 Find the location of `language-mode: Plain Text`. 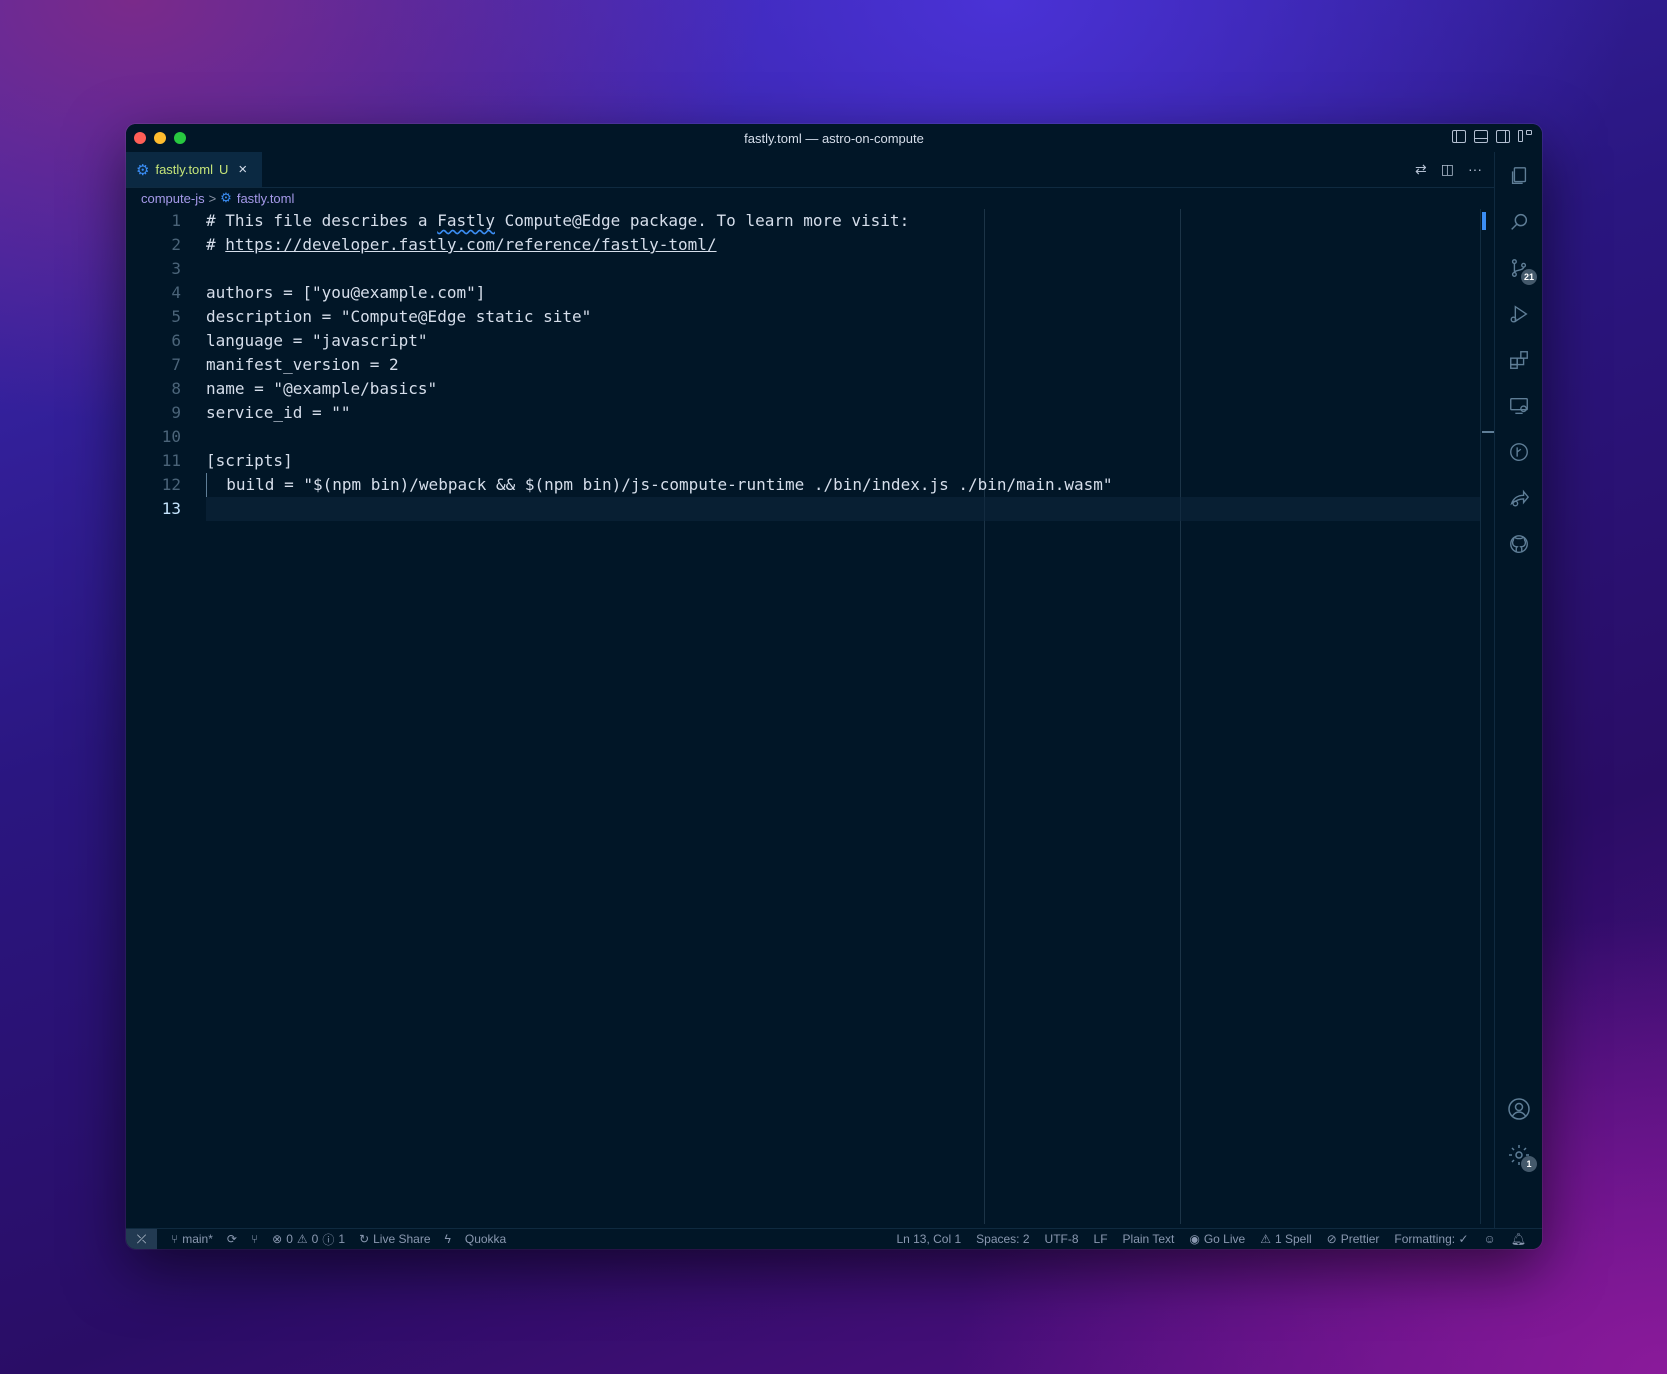

language-mode: Plain Text is located at coordinates (1149, 1239).